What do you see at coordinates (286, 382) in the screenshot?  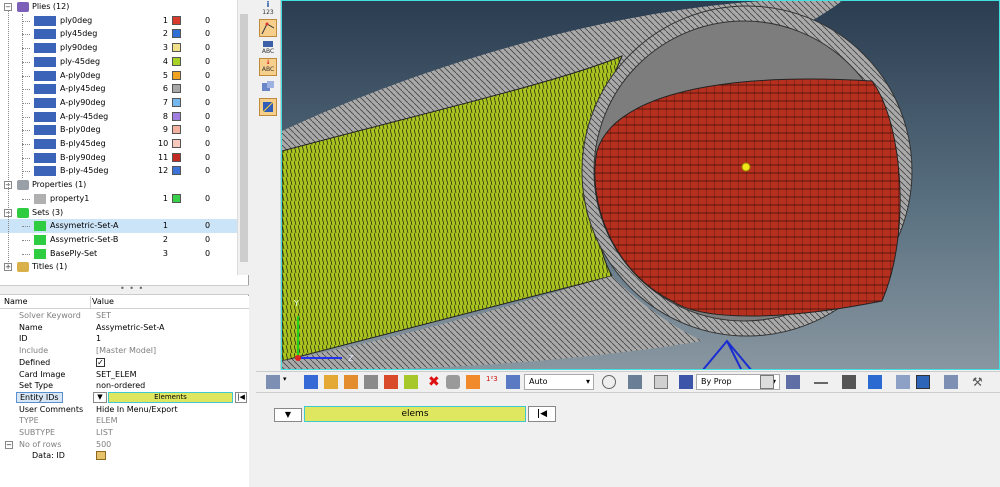 I see `chevron-down-icon: ▾` at bounding box center [286, 382].